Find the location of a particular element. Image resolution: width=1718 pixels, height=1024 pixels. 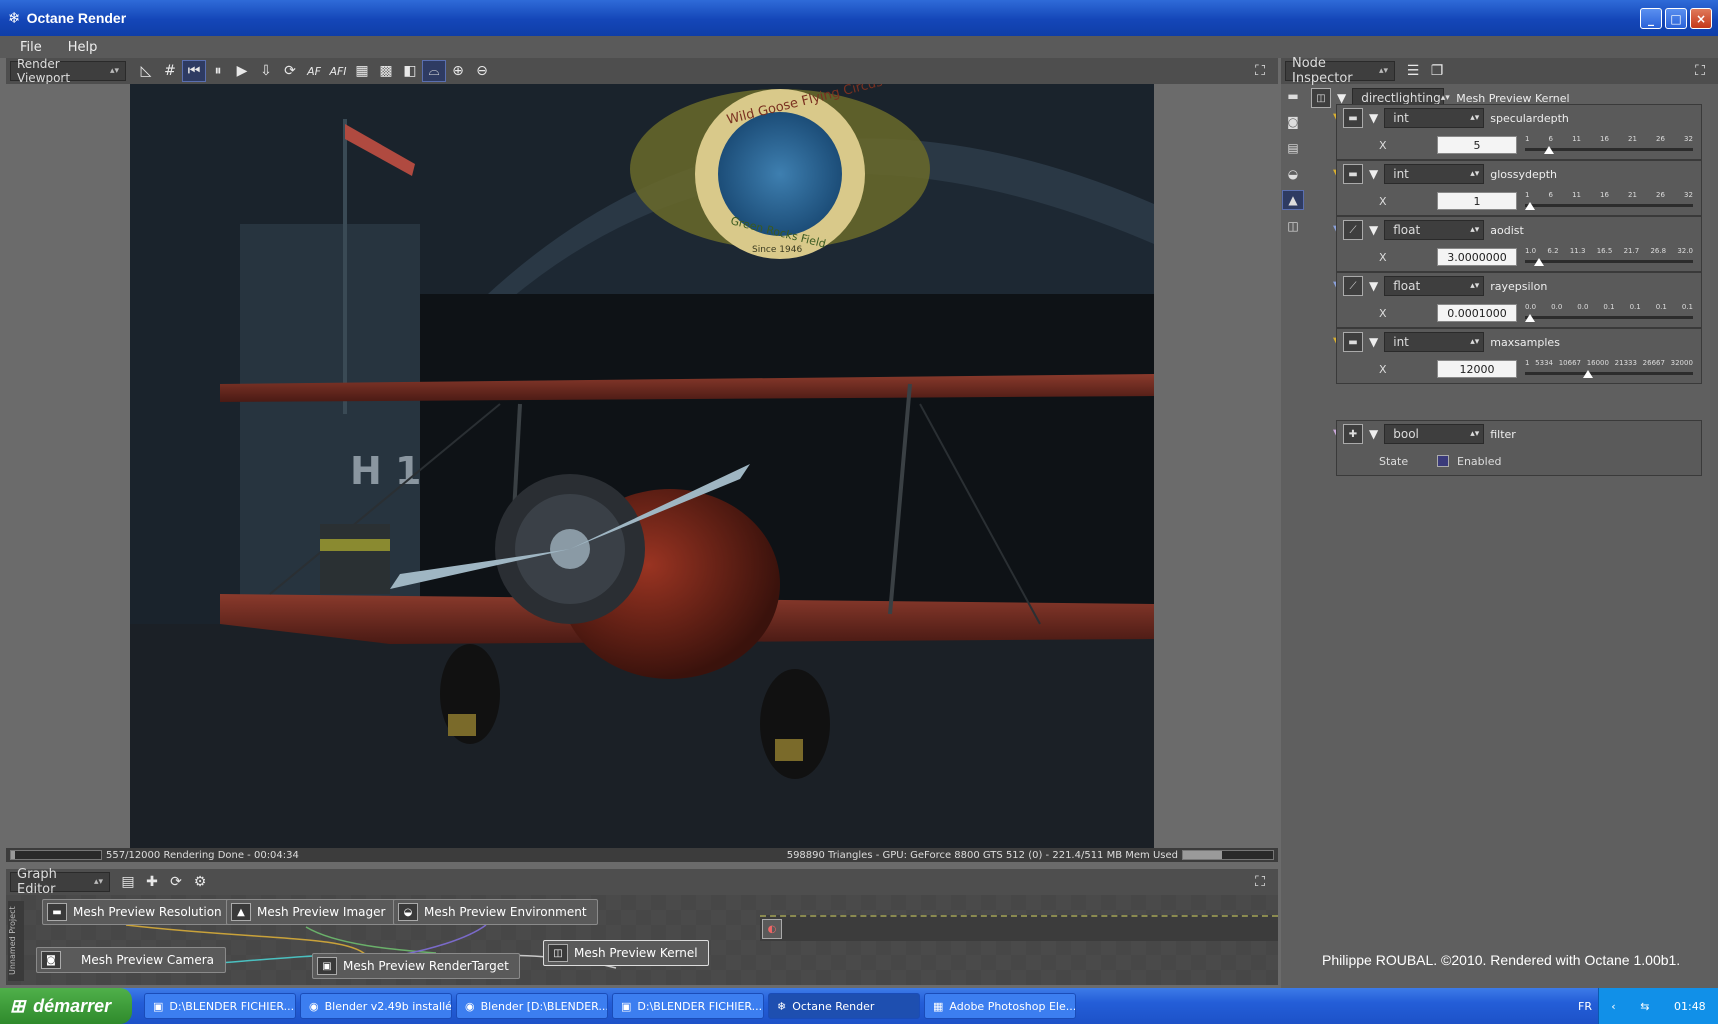

restart-render-icon: ⏮ is located at coordinates (194, 71).